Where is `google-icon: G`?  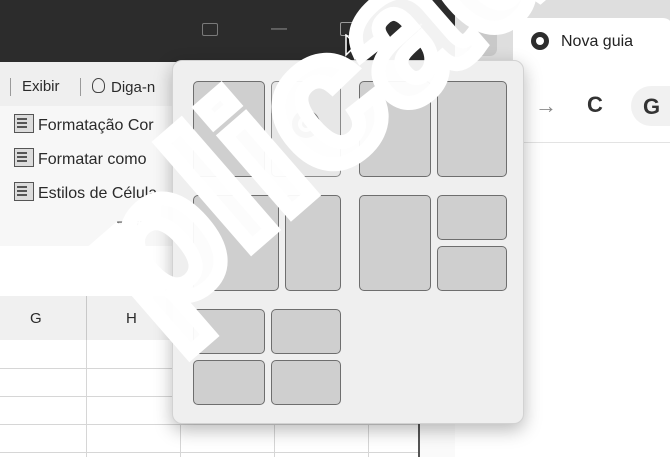 google-icon: G is located at coordinates (652, 106).